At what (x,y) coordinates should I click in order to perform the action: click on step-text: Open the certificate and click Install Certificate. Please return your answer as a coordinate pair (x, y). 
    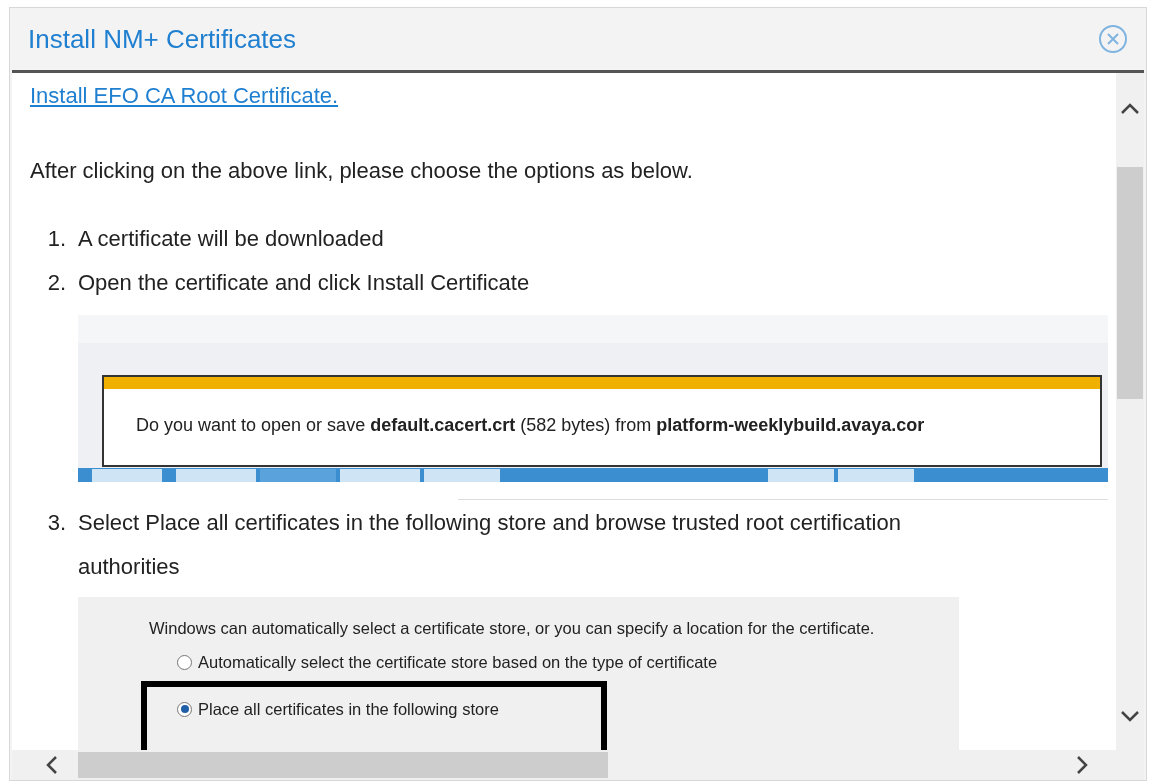
    Looking at the image, I should click on (304, 283).